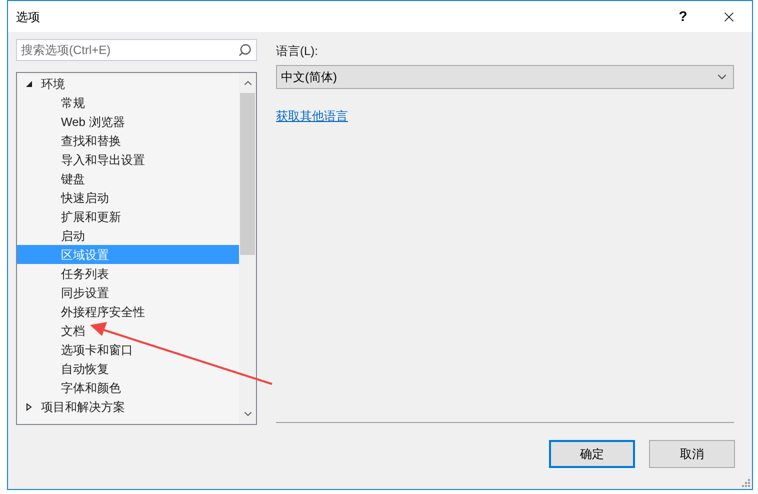 The image size is (758, 494). I want to click on scrollbar, so click(247, 248).